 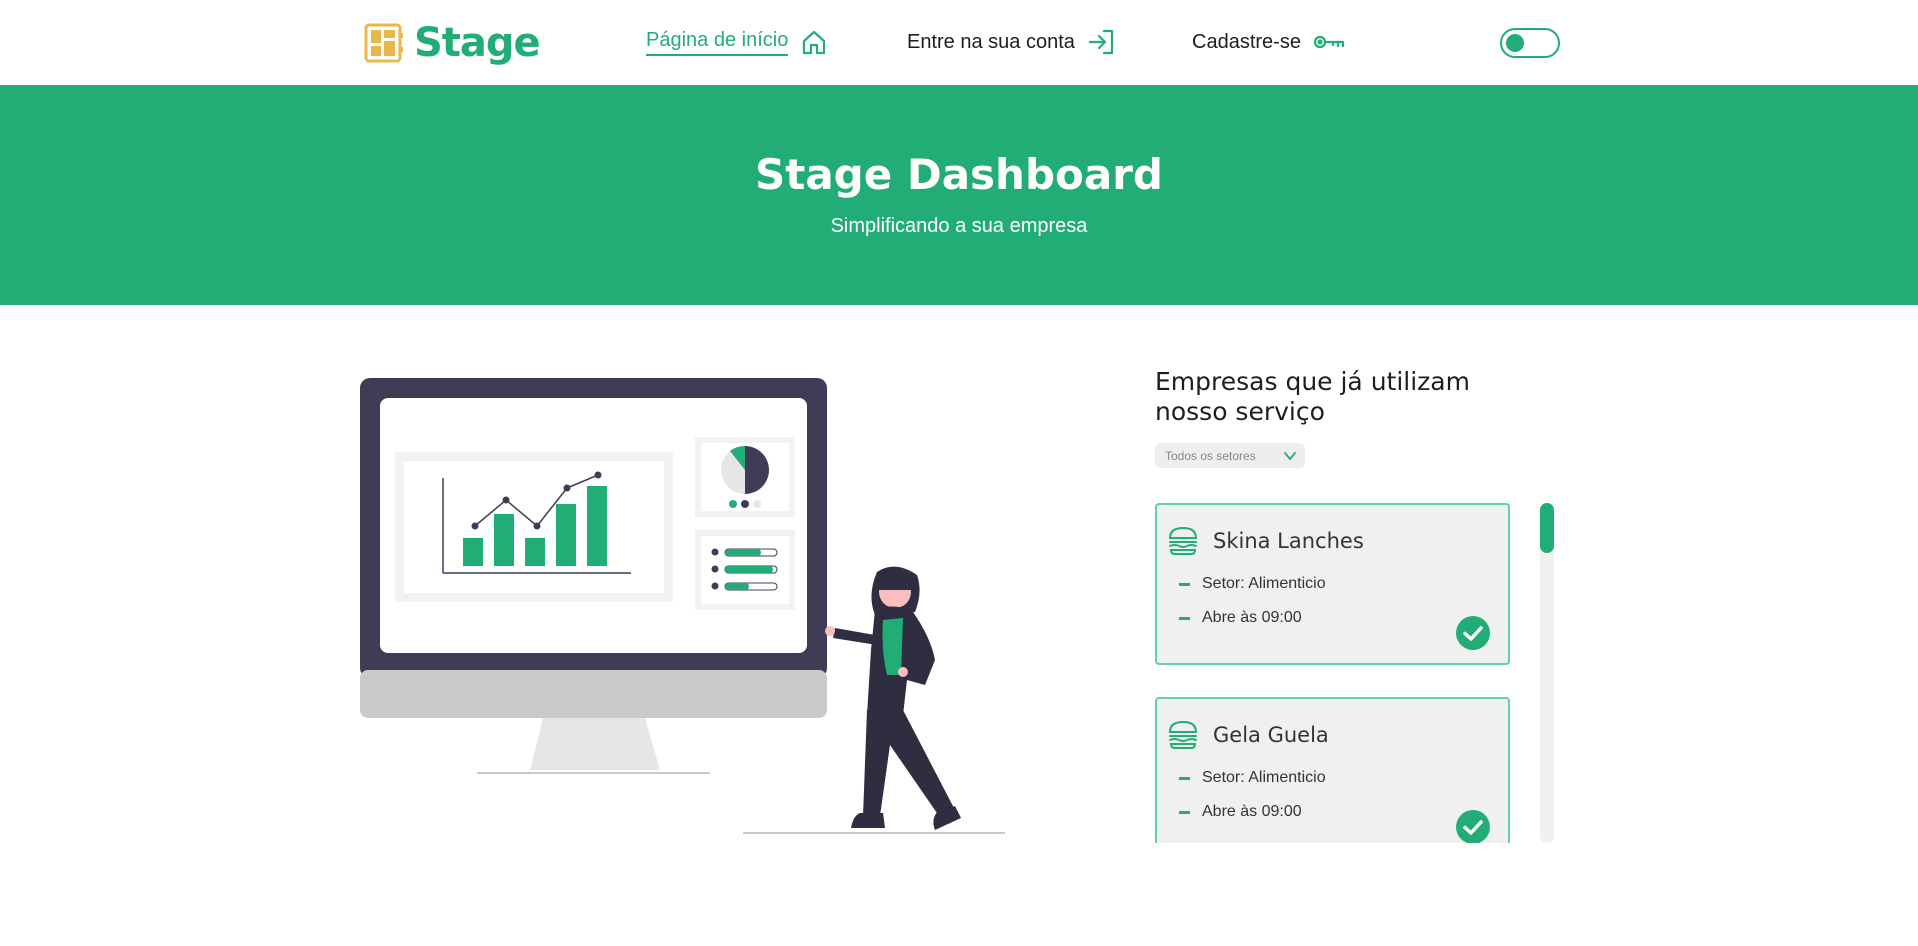 I want to click on key-icon, so click(x=1329, y=42).